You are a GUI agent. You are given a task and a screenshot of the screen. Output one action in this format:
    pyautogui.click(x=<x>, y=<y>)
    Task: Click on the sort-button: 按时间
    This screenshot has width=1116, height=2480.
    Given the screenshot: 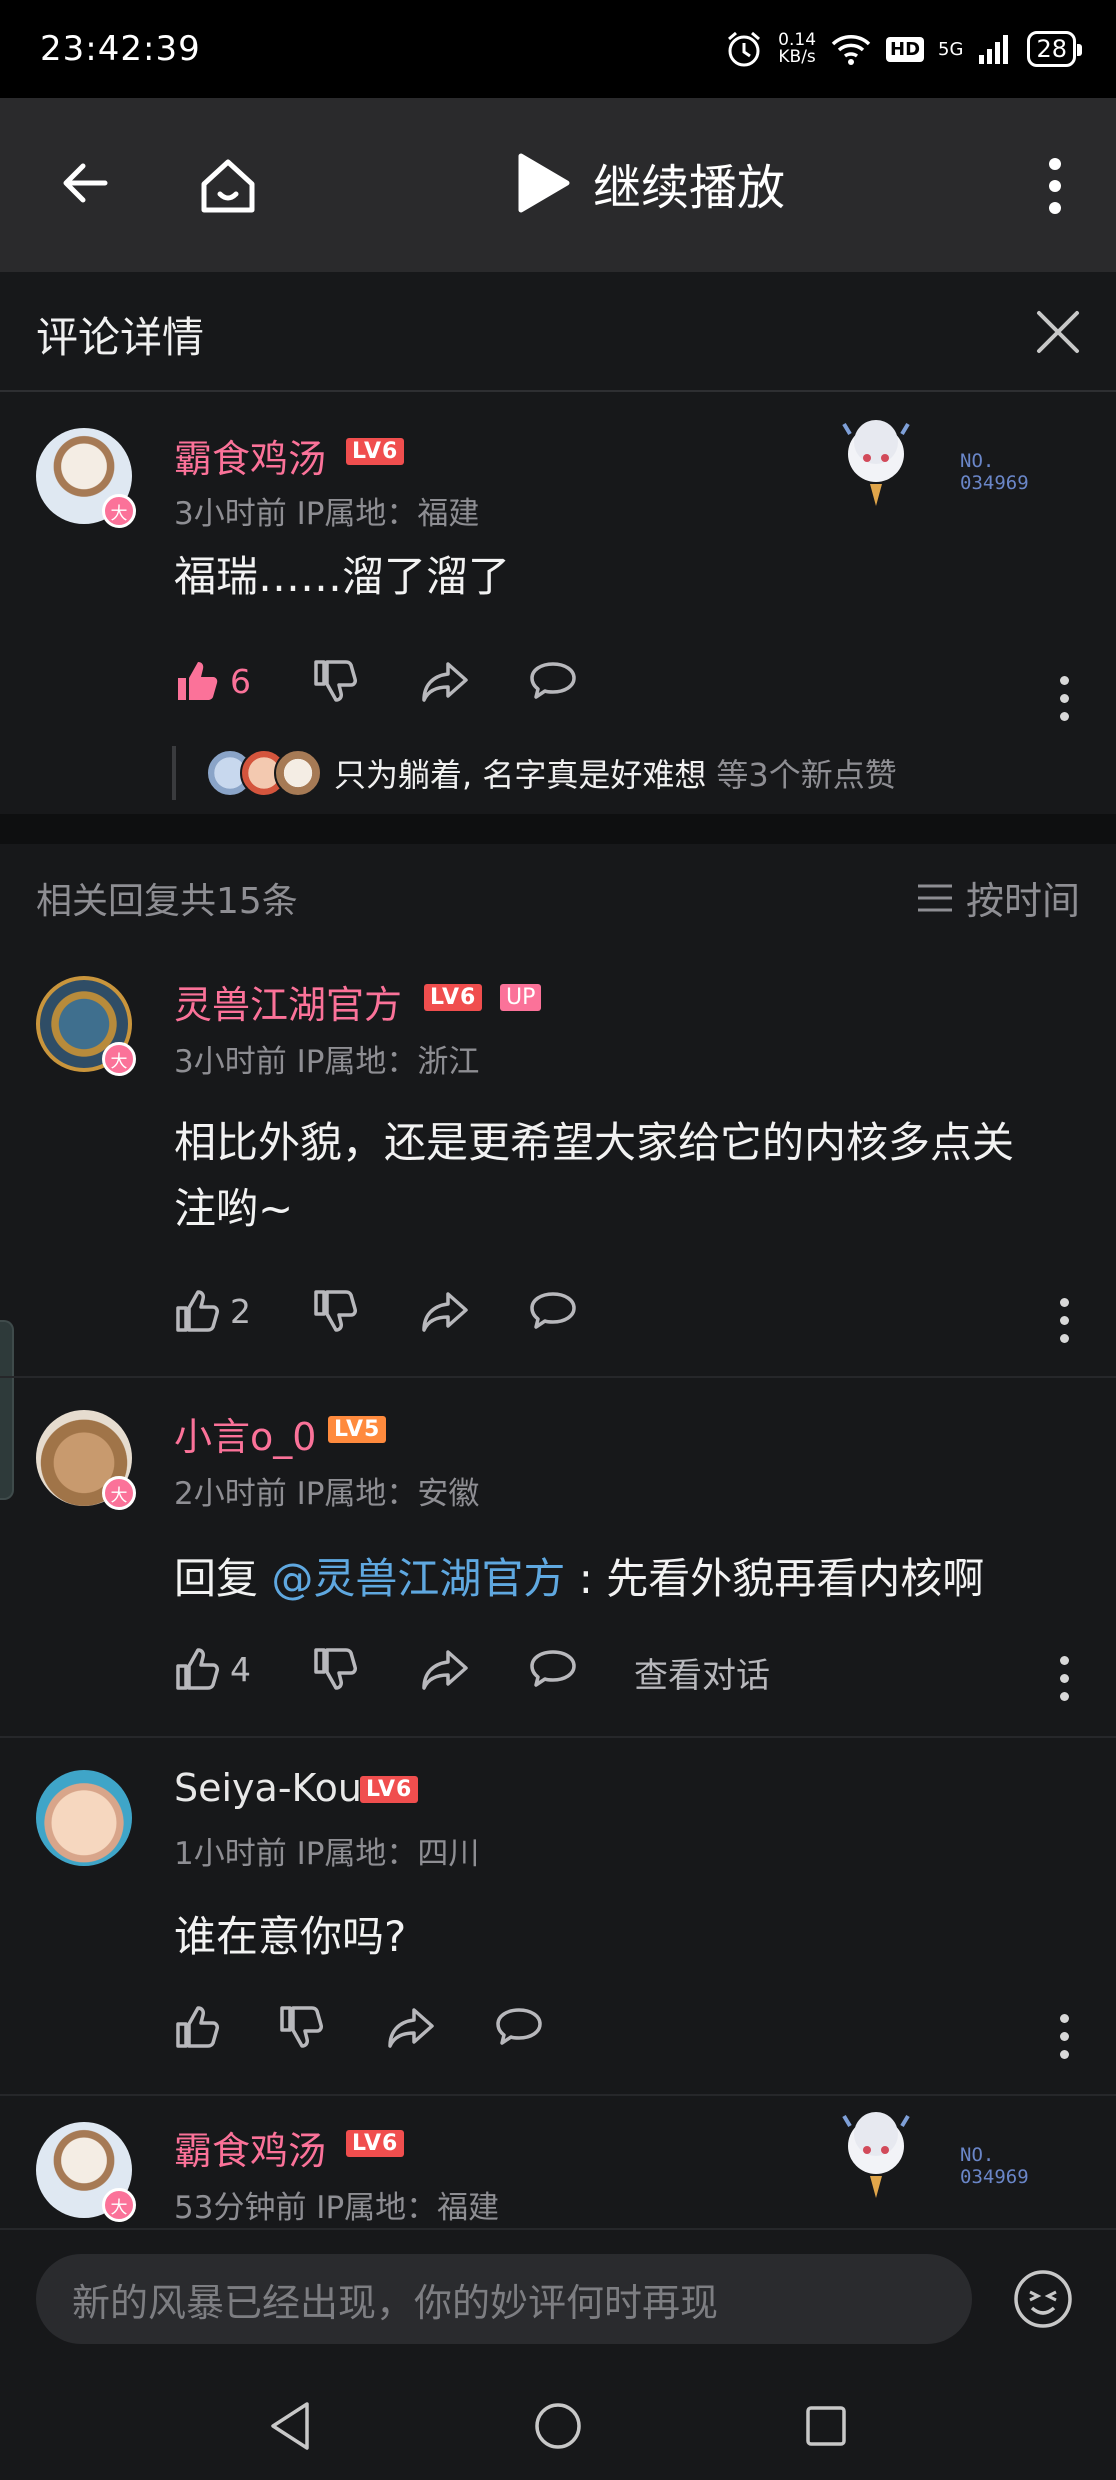 What is the action you would take?
    pyautogui.click(x=998, y=897)
    